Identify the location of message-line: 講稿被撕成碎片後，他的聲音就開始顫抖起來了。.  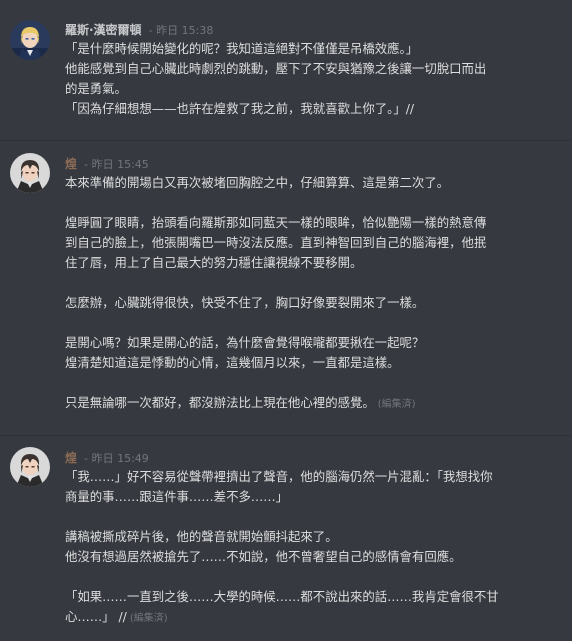
(201, 536).